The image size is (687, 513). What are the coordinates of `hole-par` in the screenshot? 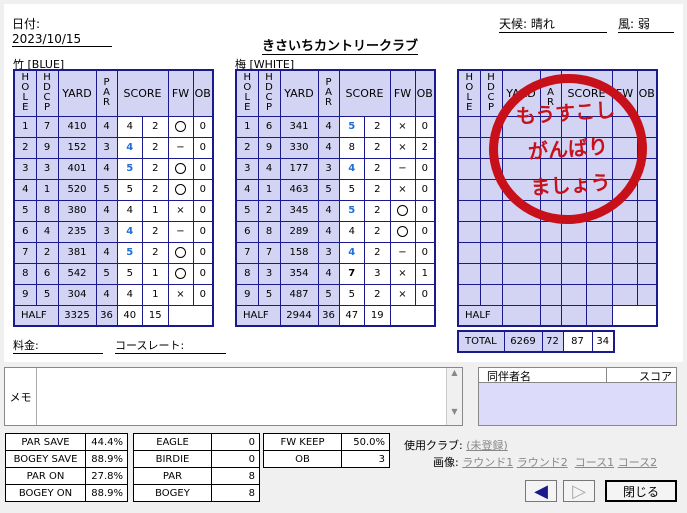 It's located at (550, 273).